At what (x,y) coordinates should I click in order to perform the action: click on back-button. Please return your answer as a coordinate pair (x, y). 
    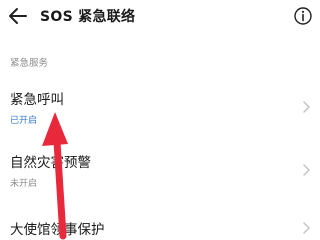
    Looking at the image, I should click on (18, 16).